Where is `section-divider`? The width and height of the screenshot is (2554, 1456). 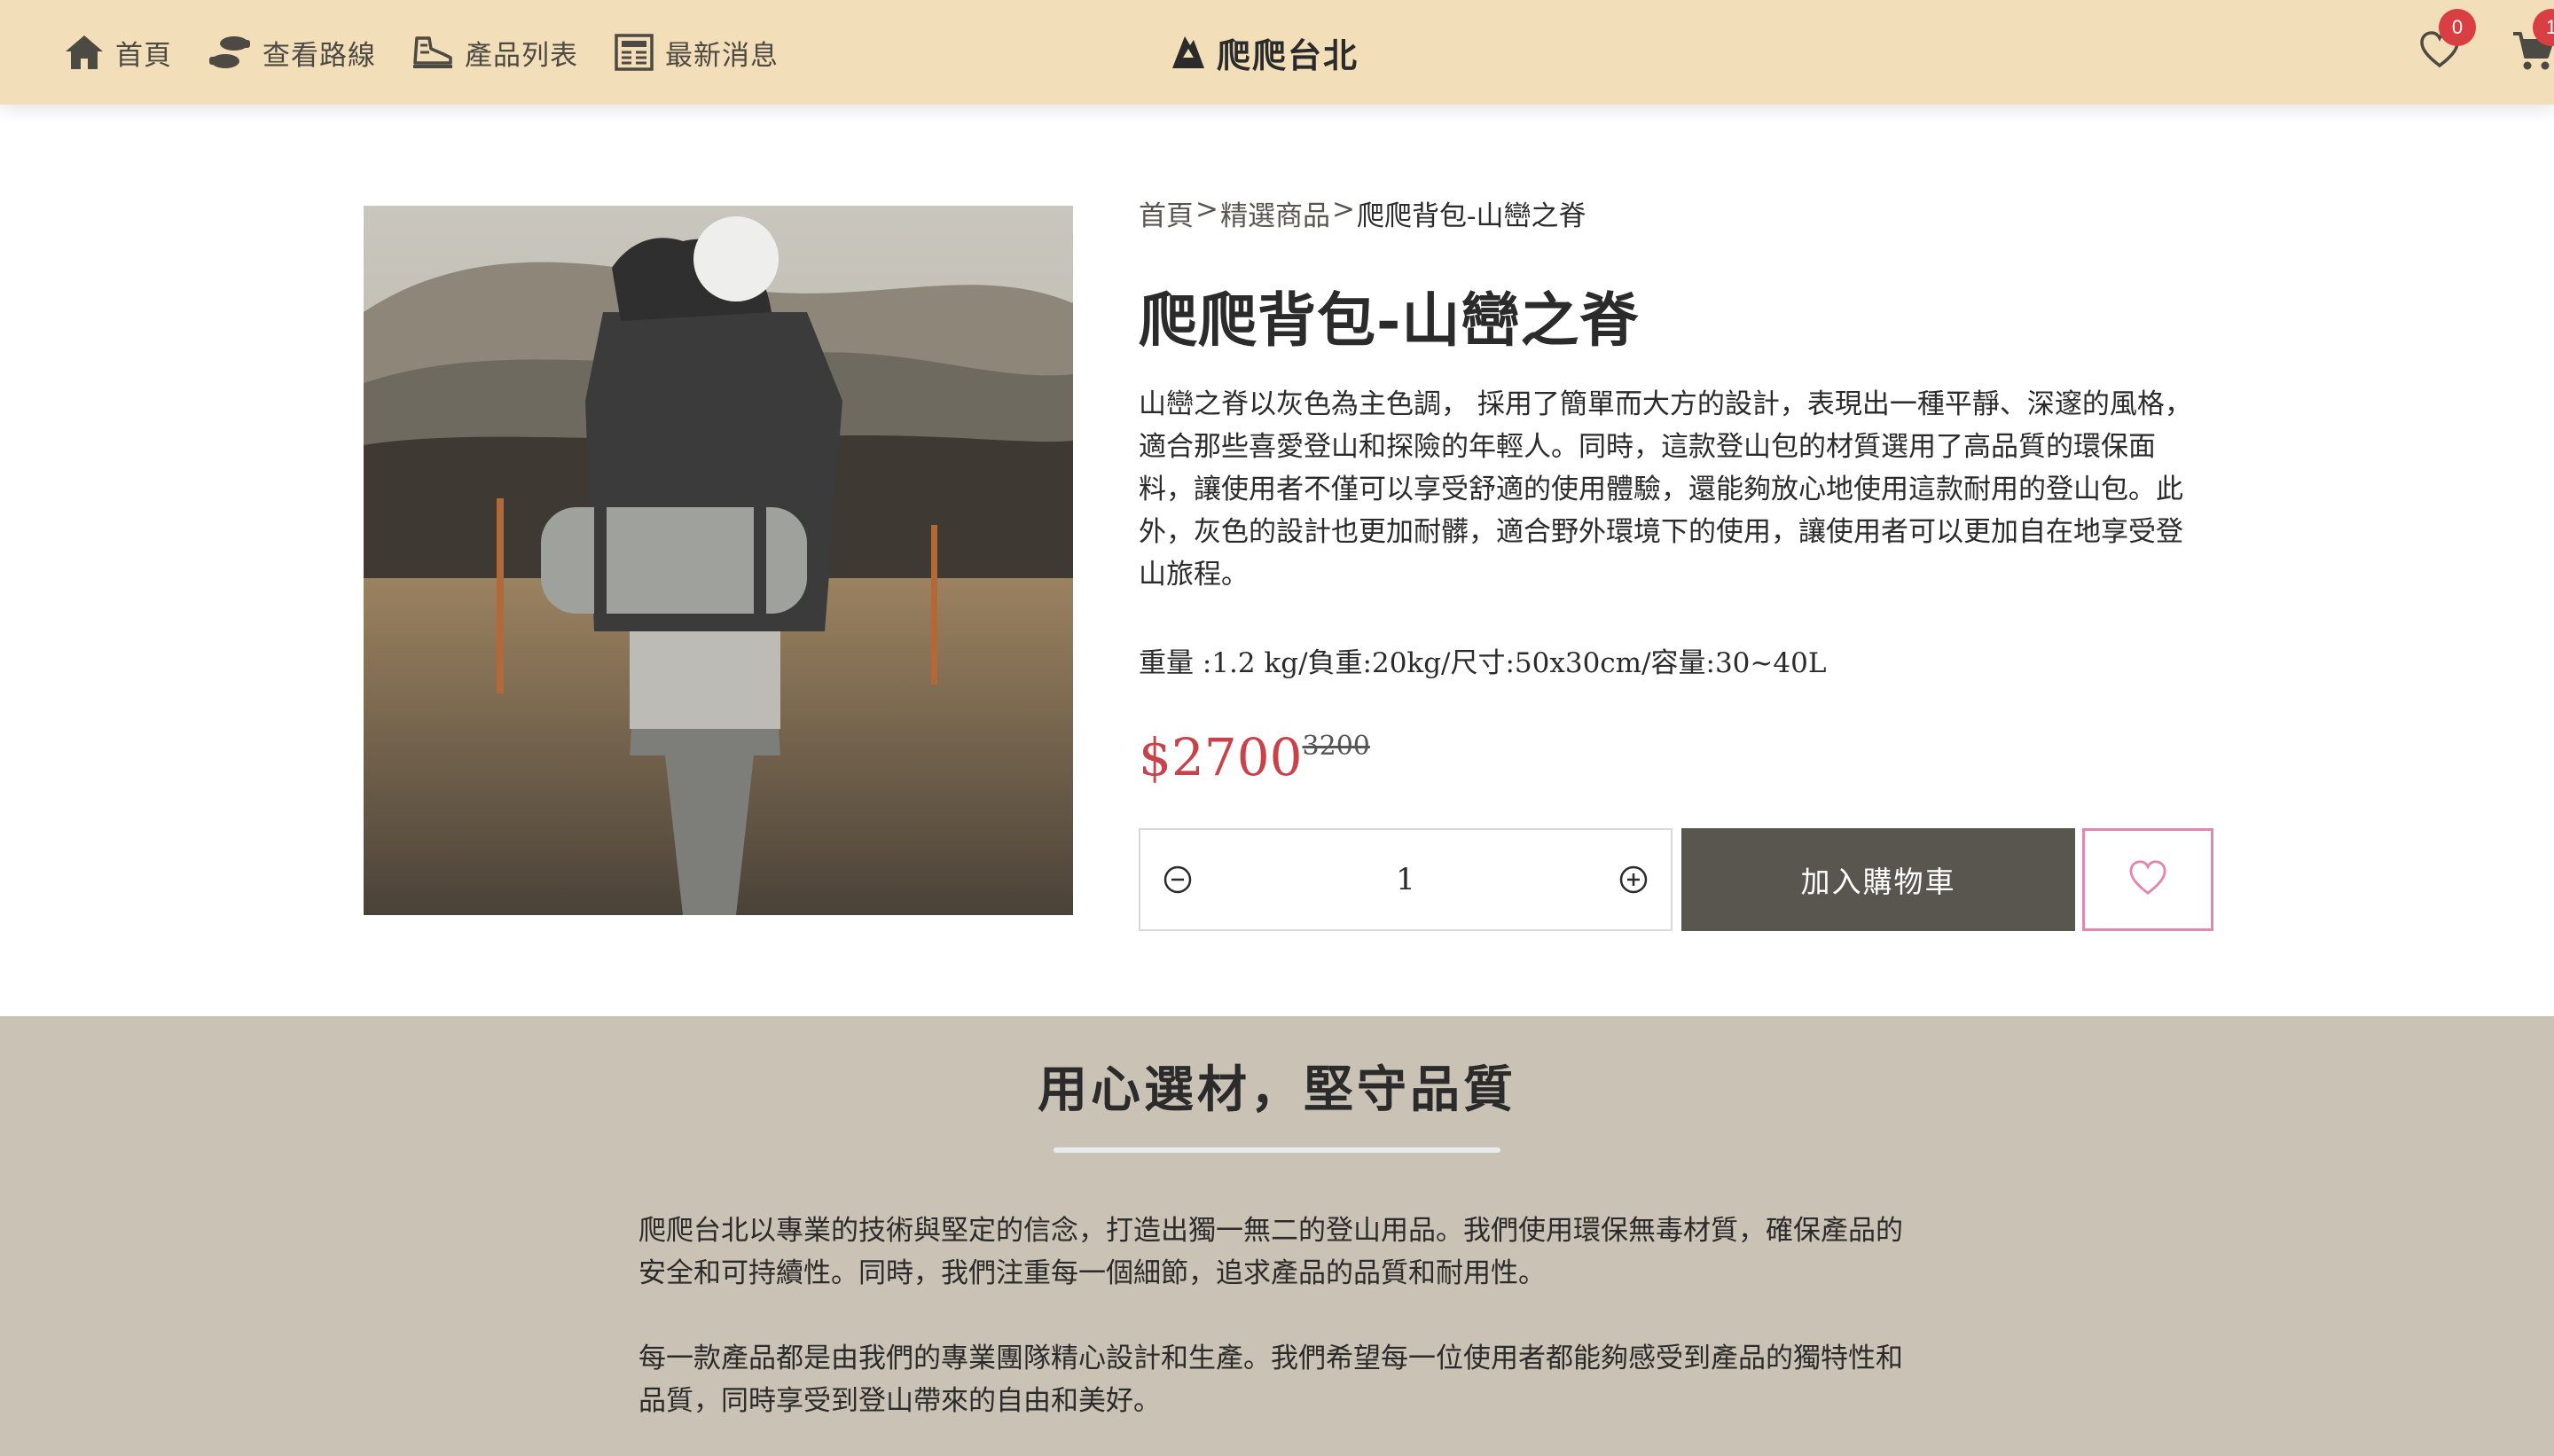
section-divider is located at coordinates (1277, 1150).